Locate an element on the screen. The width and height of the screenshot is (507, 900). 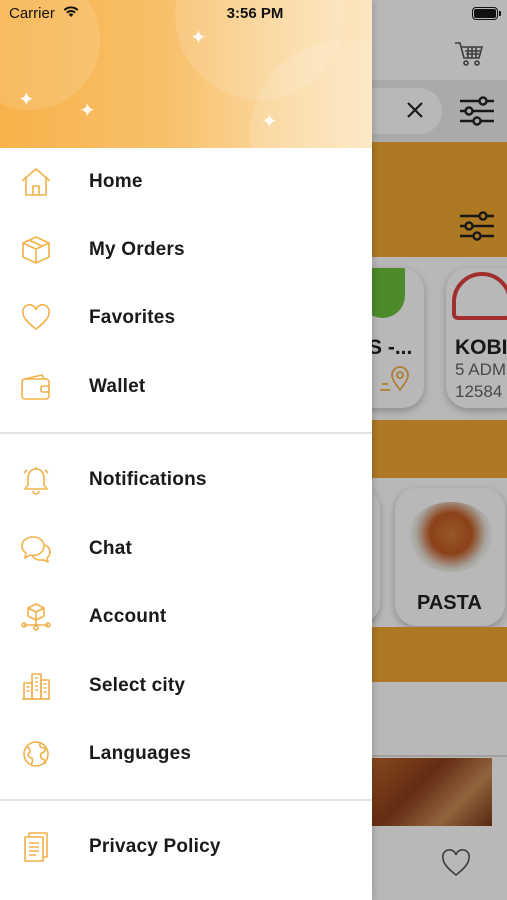
menu-label-select-city: Select city is located at coordinates (137, 685).